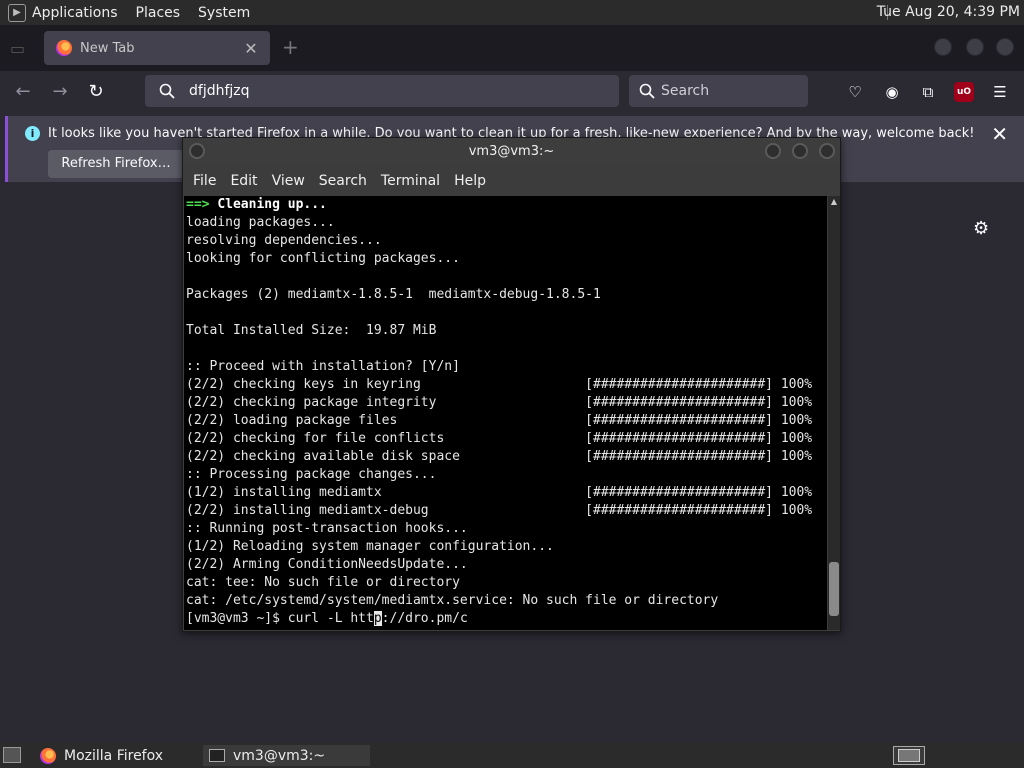 The height and width of the screenshot is (768, 1024). Describe the element at coordinates (243, 181) in the screenshot. I see `menu-edit: Edit` at that location.